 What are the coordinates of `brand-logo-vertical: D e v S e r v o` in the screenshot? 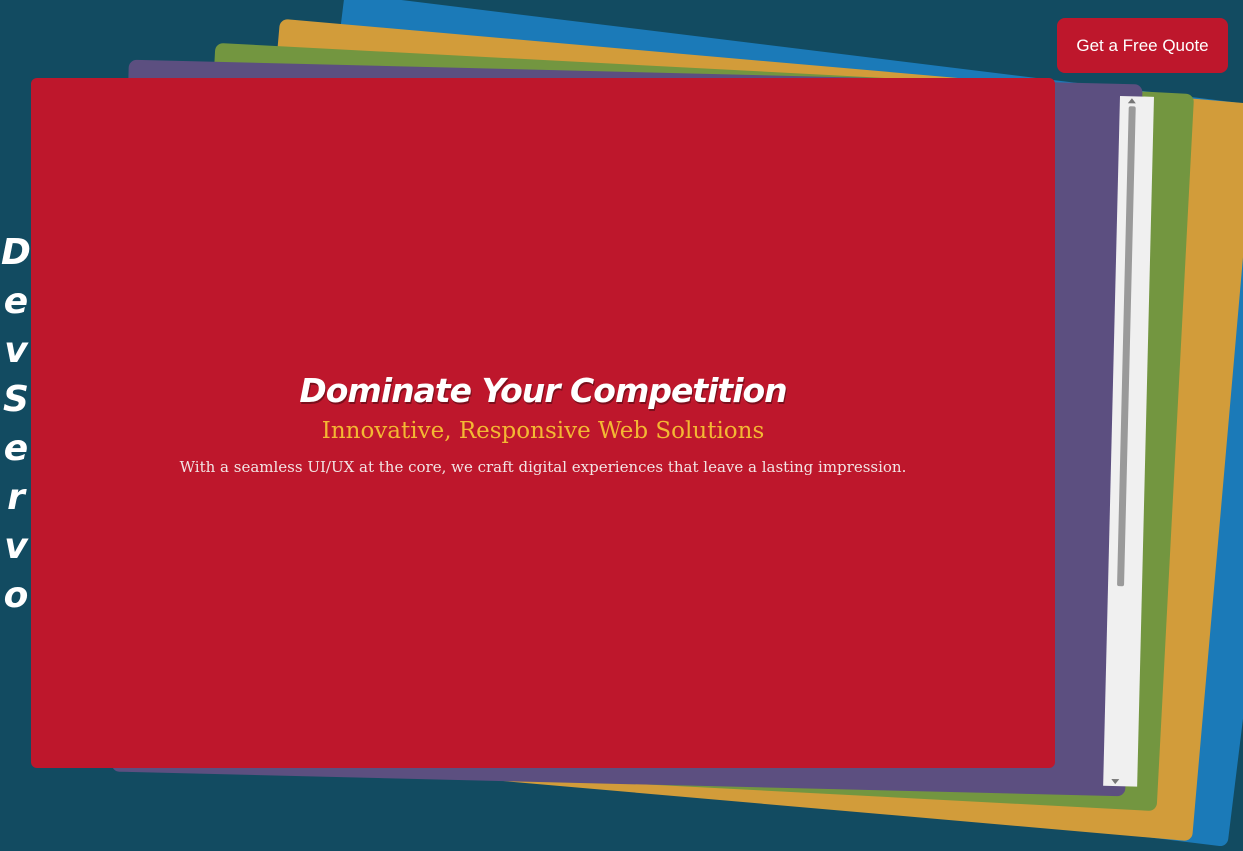 It's located at (16, 424).